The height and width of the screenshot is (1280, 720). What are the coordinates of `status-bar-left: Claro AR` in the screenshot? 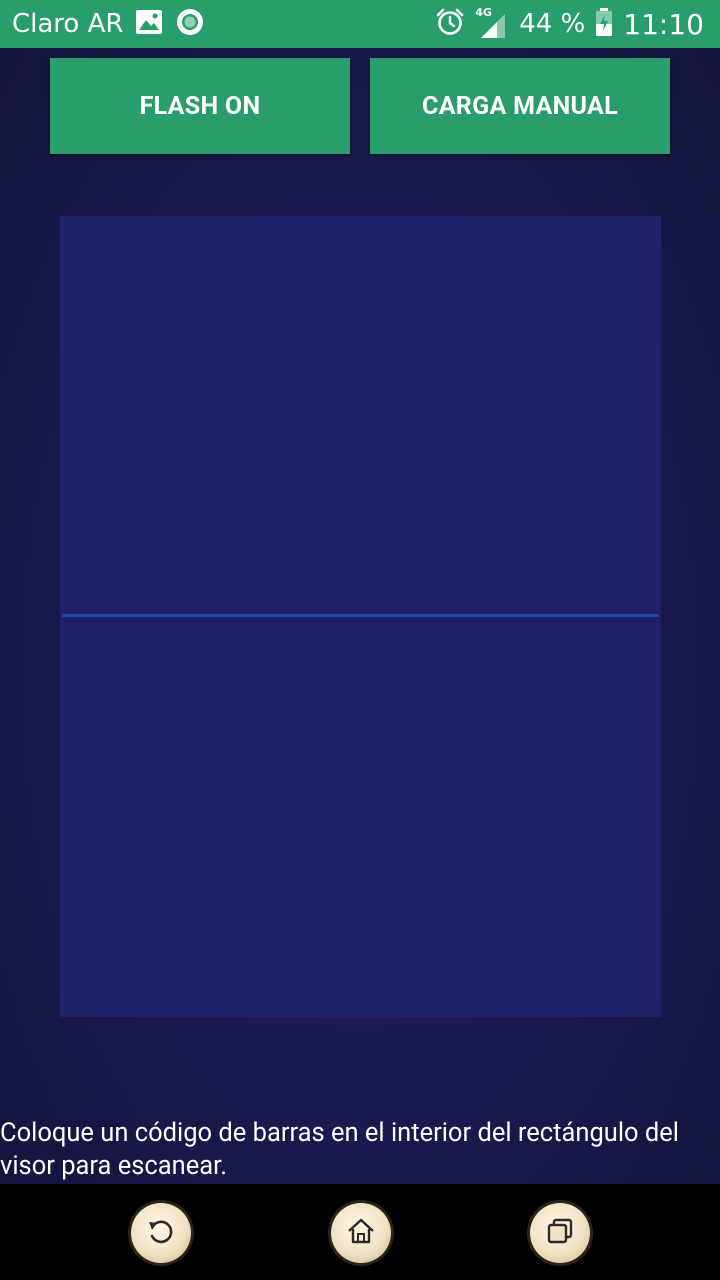 It's located at (102, 24).